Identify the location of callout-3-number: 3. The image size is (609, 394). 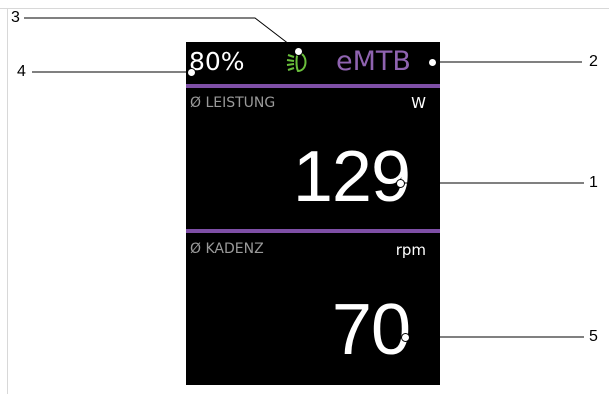
(15, 17).